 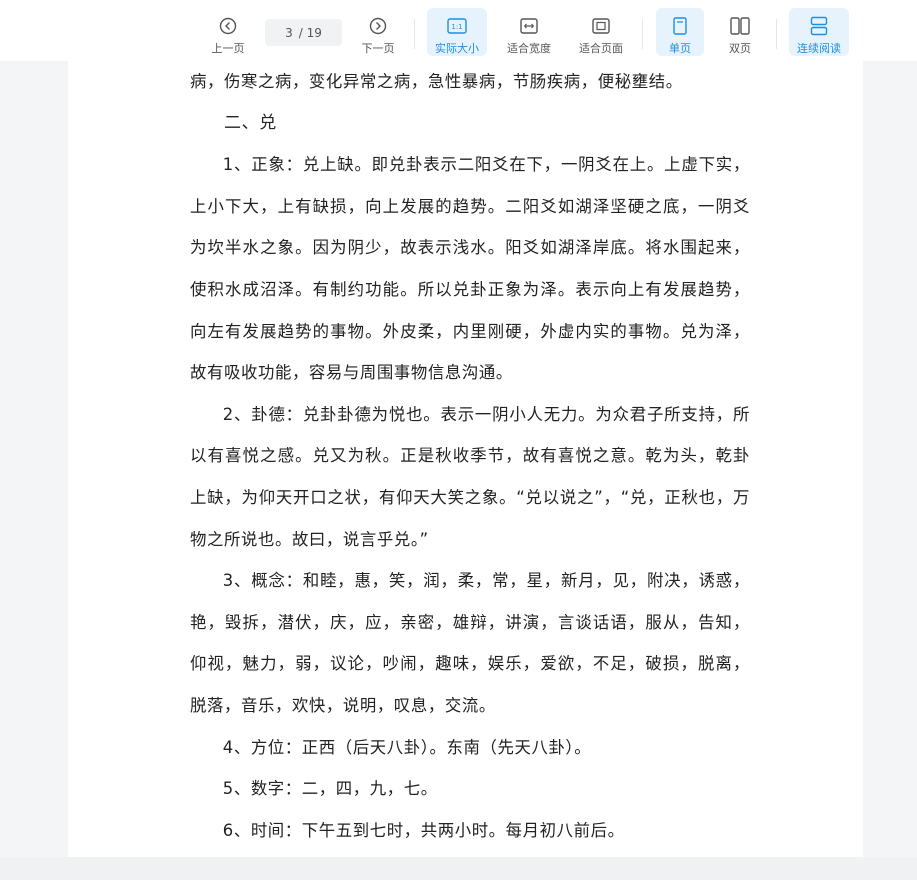 I want to click on continuous-reading-icon, so click(x=819, y=26).